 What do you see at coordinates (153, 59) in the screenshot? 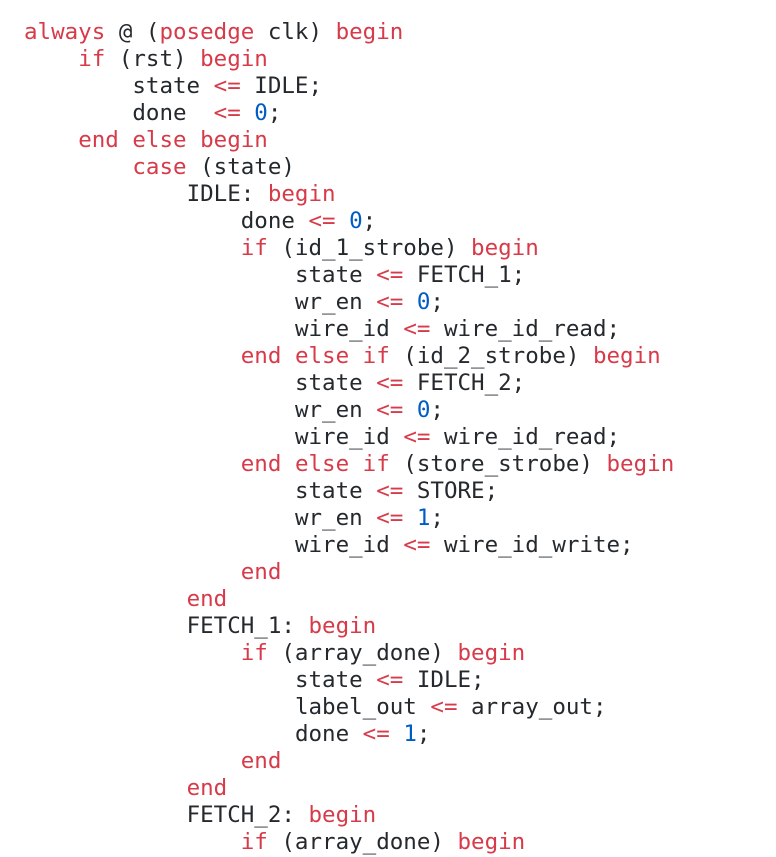
I see `code-token-text: (rst)` at bounding box center [153, 59].